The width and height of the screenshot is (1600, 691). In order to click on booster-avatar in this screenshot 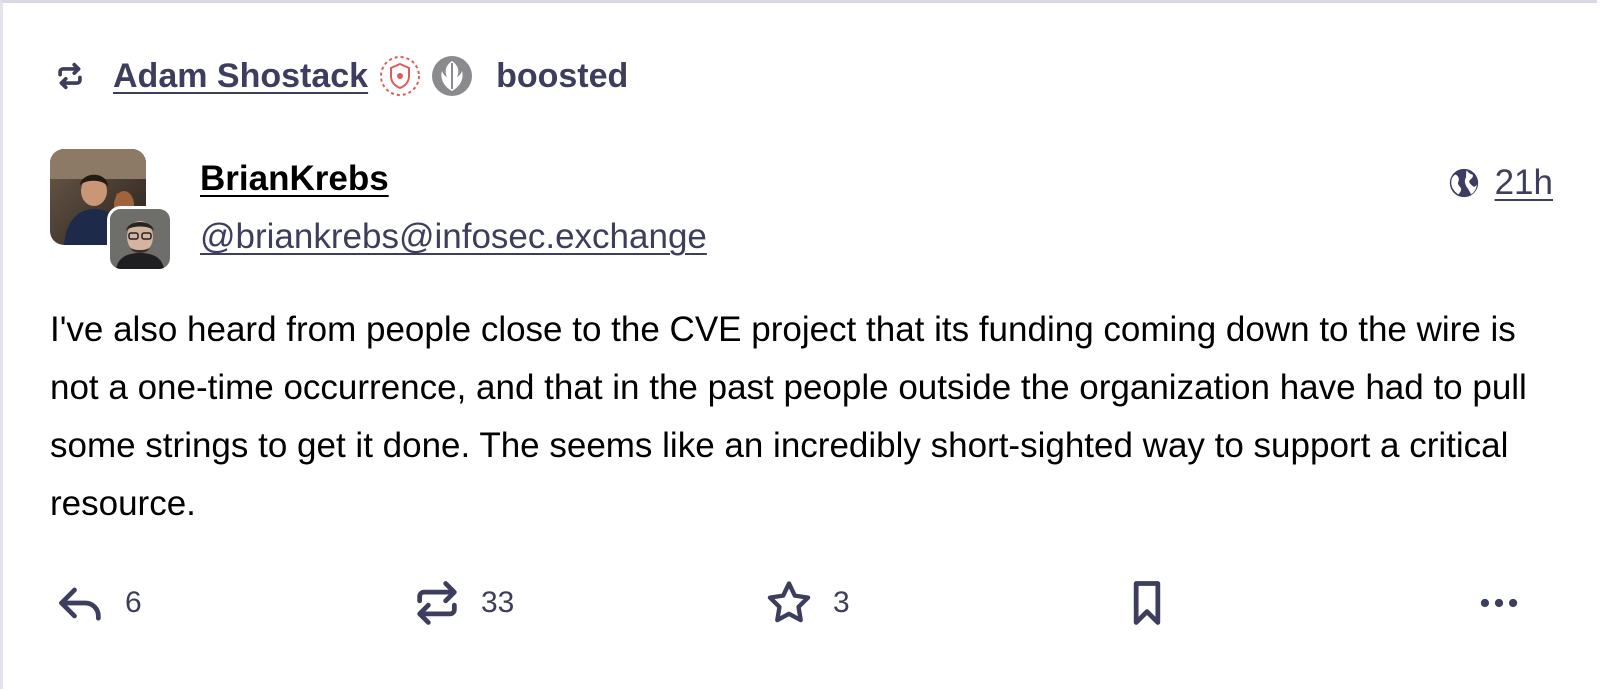, I will do `click(140, 239)`.